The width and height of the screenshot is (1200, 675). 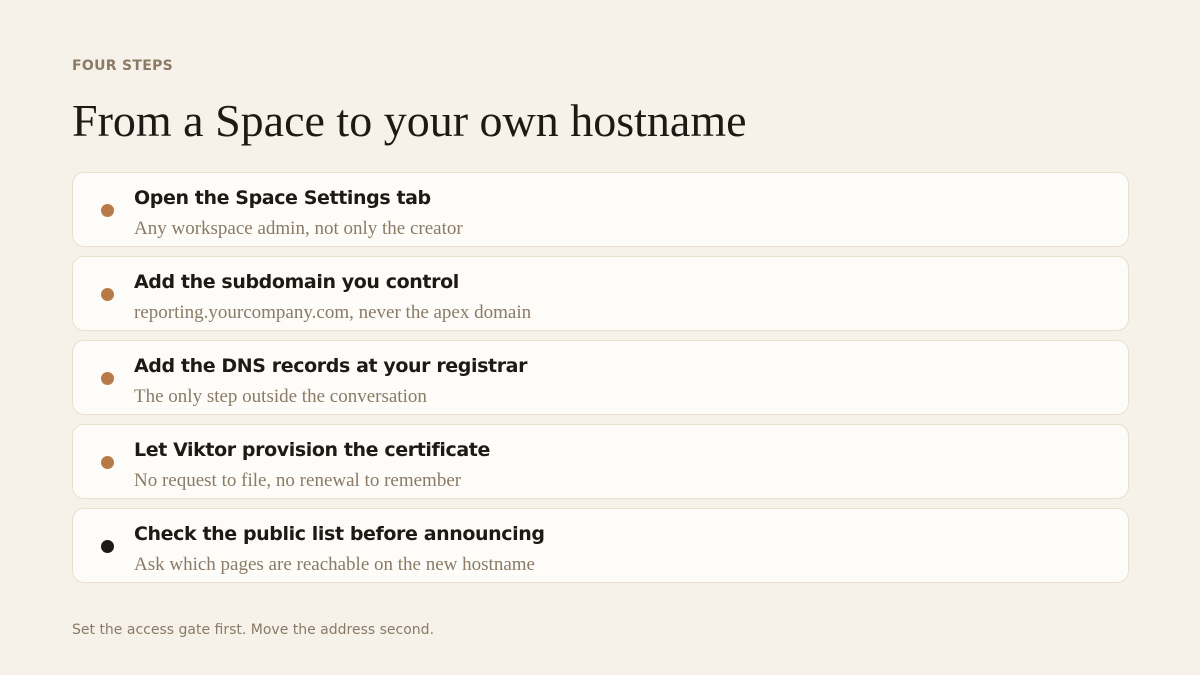 What do you see at coordinates (280, 396) in the screenshot?
I see `step-subtitle: The only step outside the conversation` at bounding box center [280, 396].